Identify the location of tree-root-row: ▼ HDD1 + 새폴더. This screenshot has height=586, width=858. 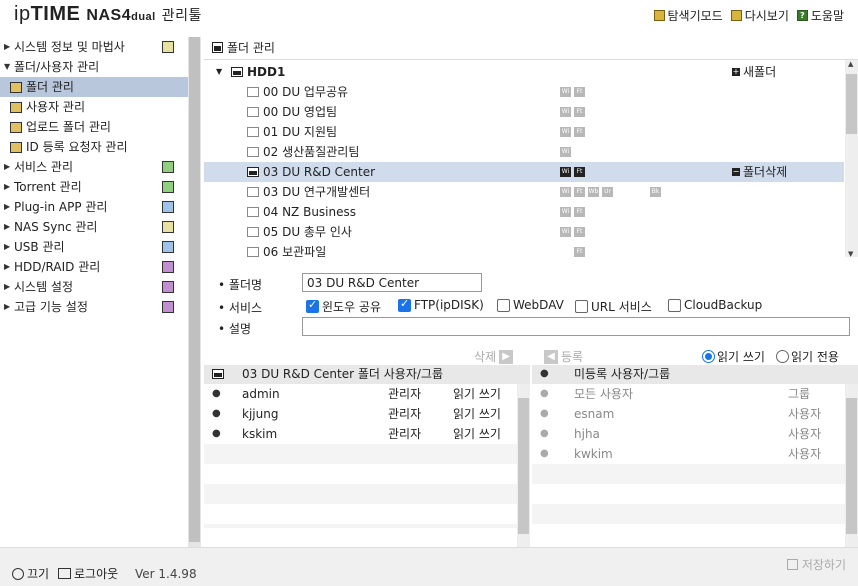
(524, 72).